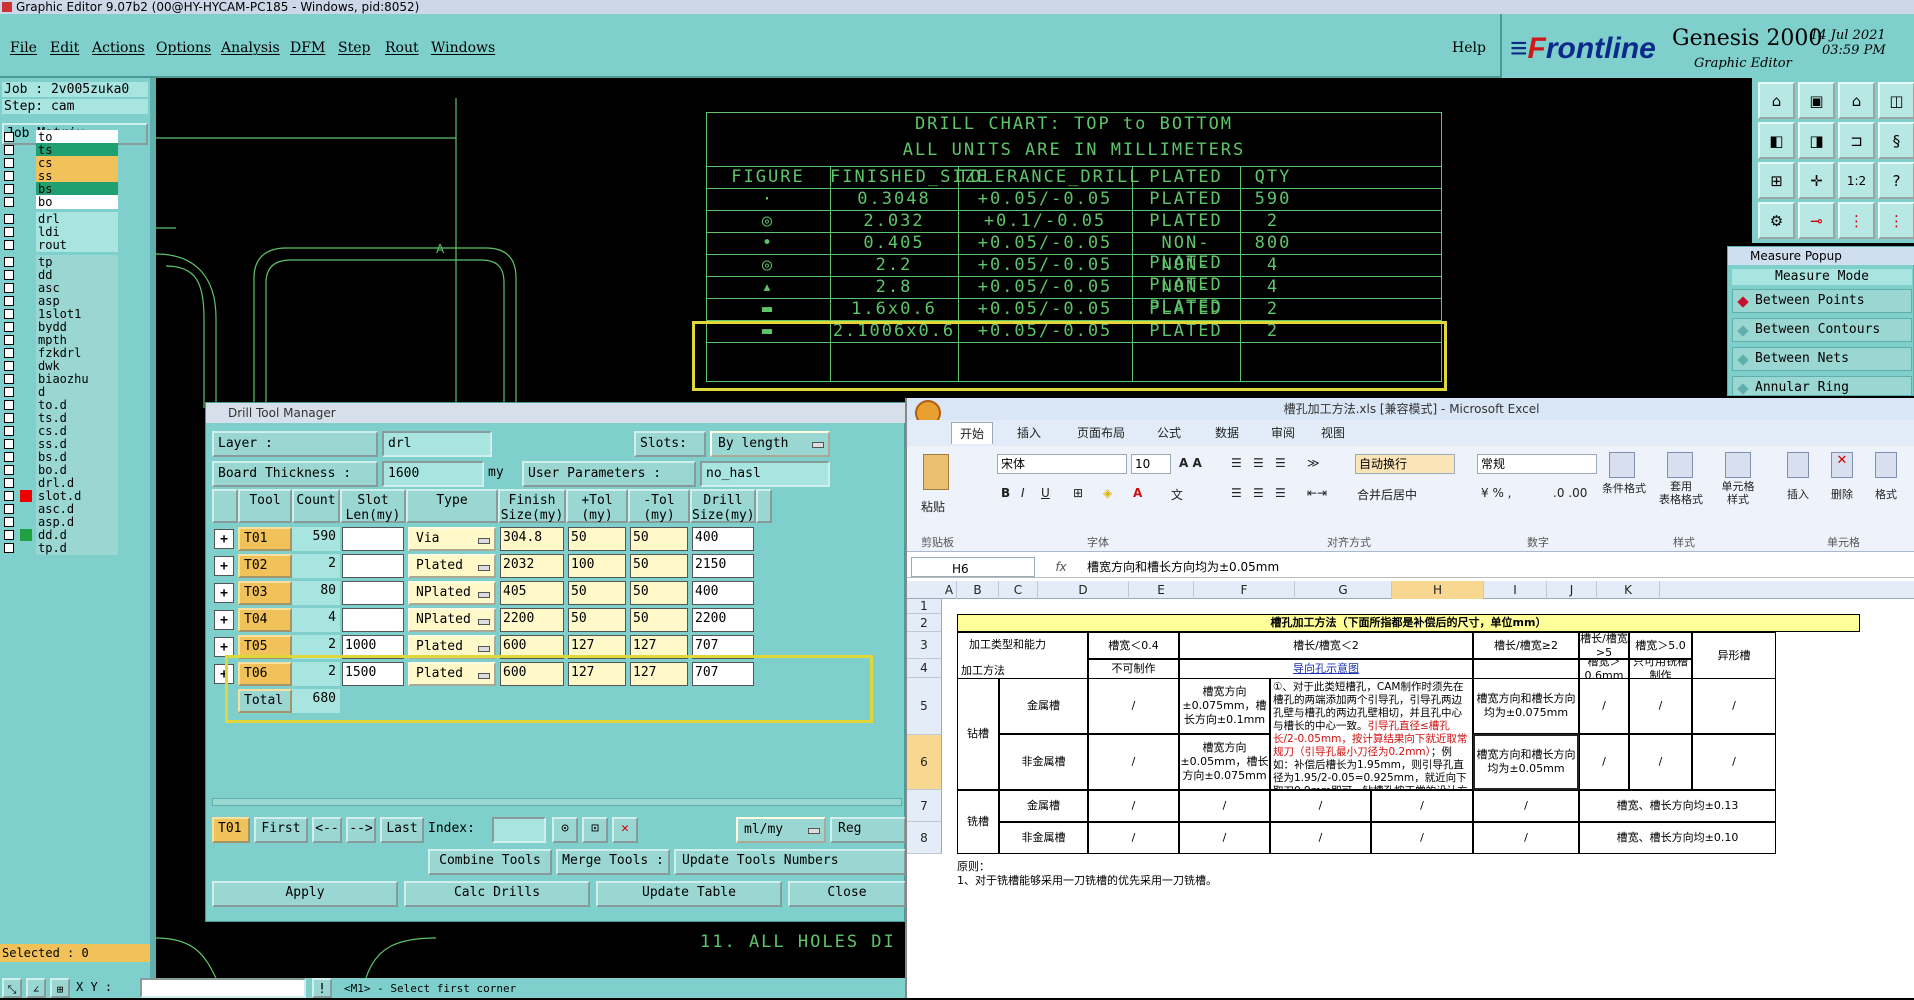 This screenshot has width=1914, height=1000. I want to click on search-icon: ⊙, so click(565, 830).